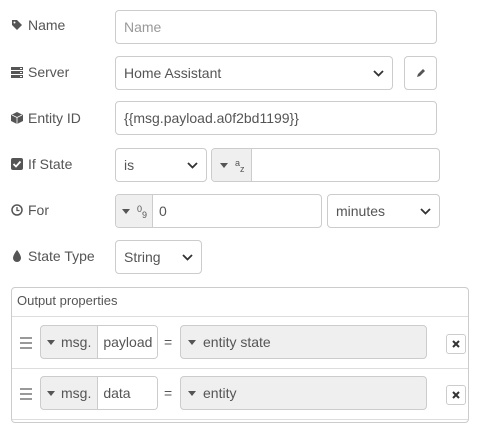 This screenshot has height=428, width=479. What do you see at coordinates (142, 212) in the screenshot?
I see `number-type-icon: 09` at bounding box center [142, 212].